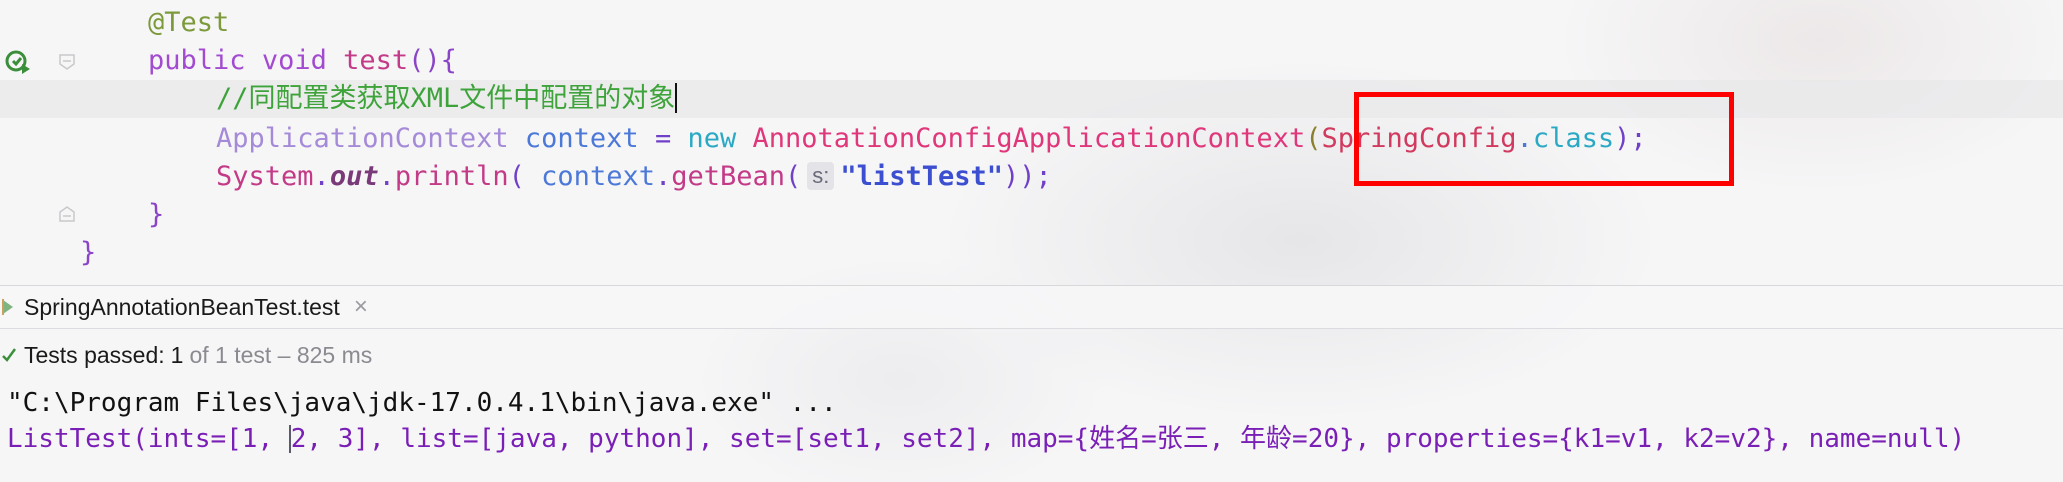 The height and width of the screenshot is (482, 2063). I want to click on println-open-paren: (, so click(525, 176).